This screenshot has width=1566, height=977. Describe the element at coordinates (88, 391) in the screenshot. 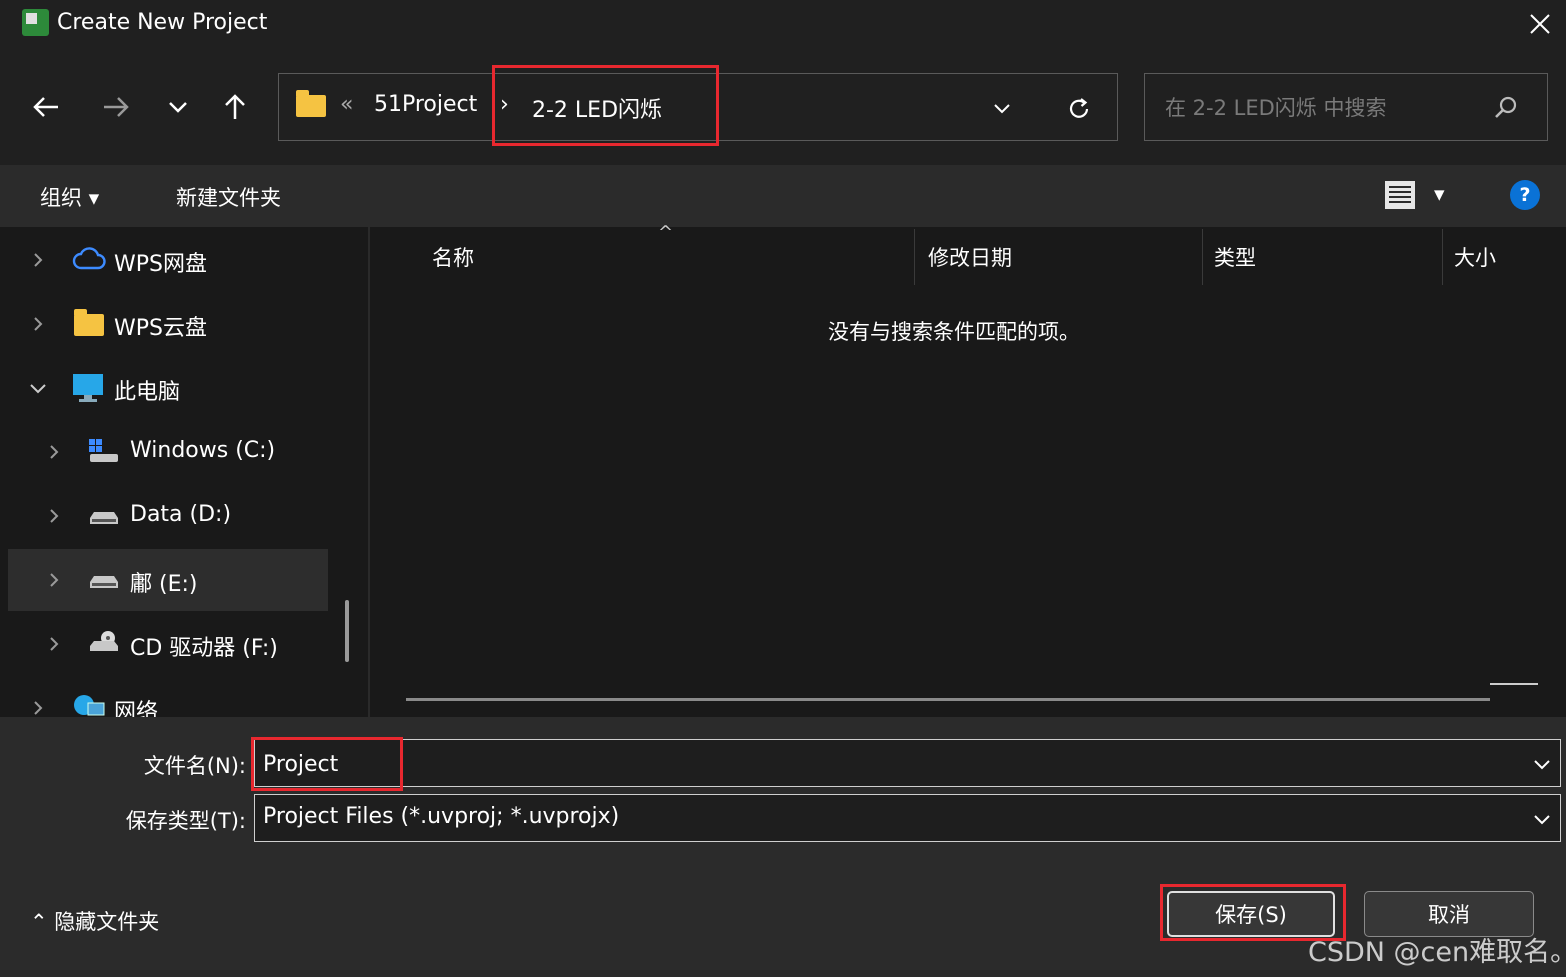

I see `monitor-icon` at that location.